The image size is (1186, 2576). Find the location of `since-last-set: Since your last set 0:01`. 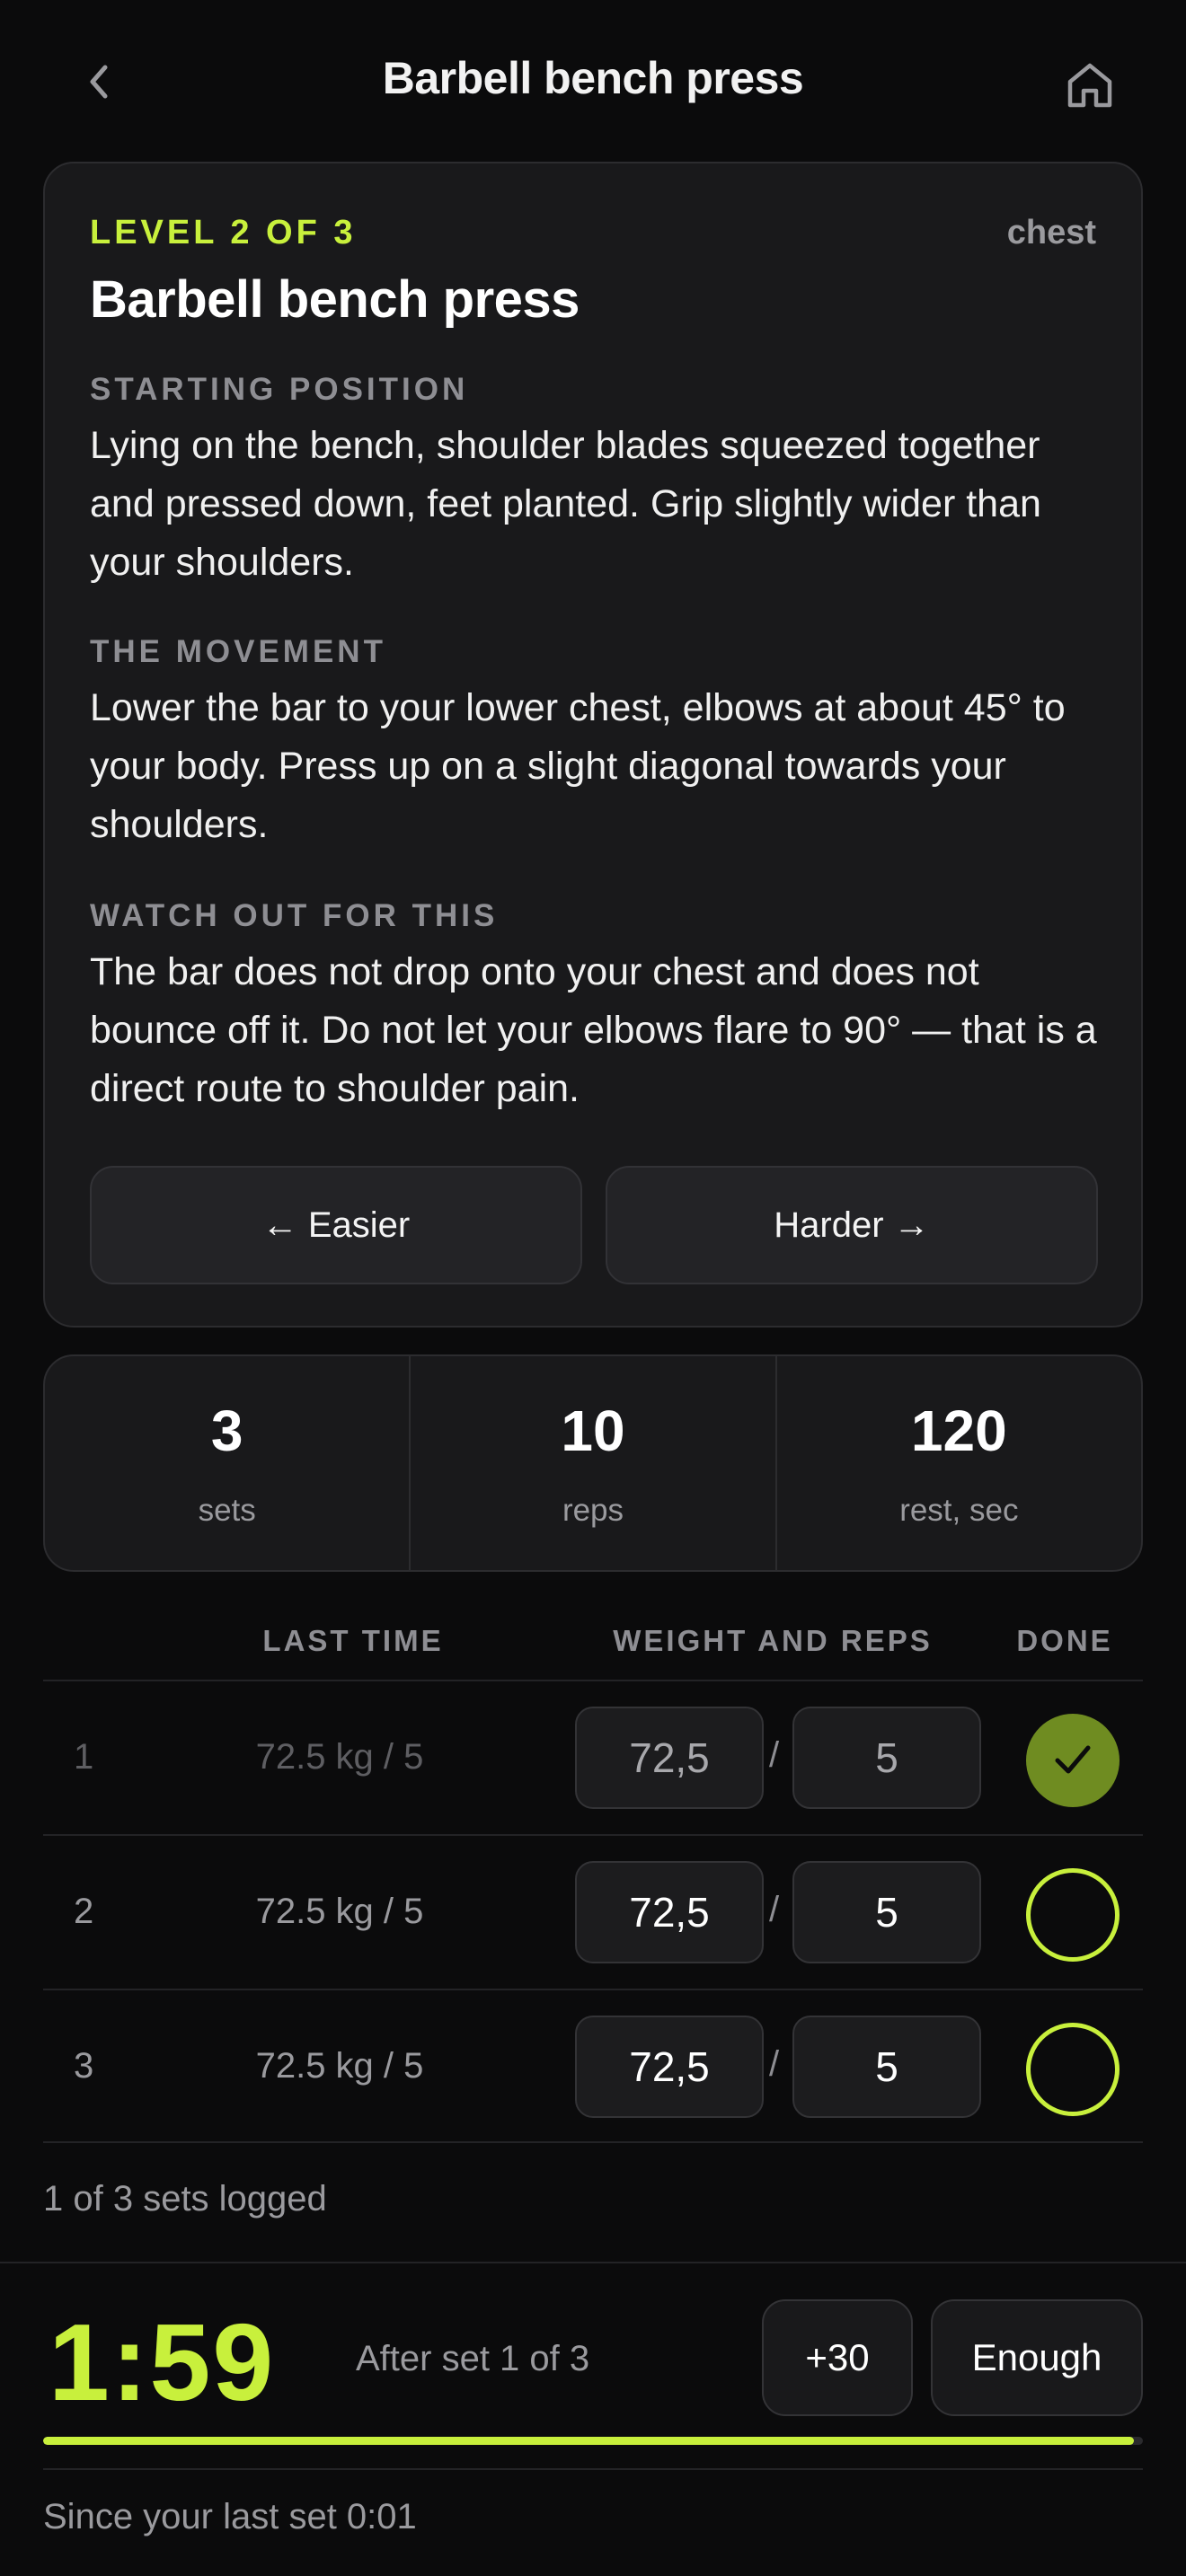

since-last-set: Since your last set 0:01 is located at coordinates (230, 2516).